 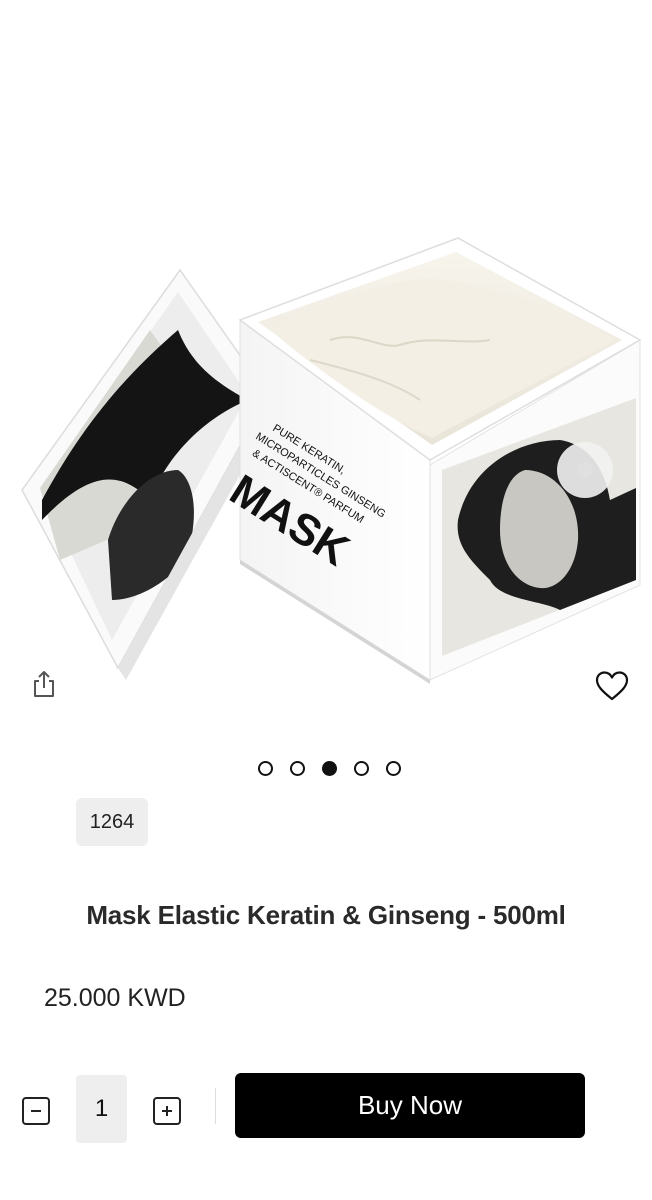 I want to click on heart-icon, so click(x=612, y=686).